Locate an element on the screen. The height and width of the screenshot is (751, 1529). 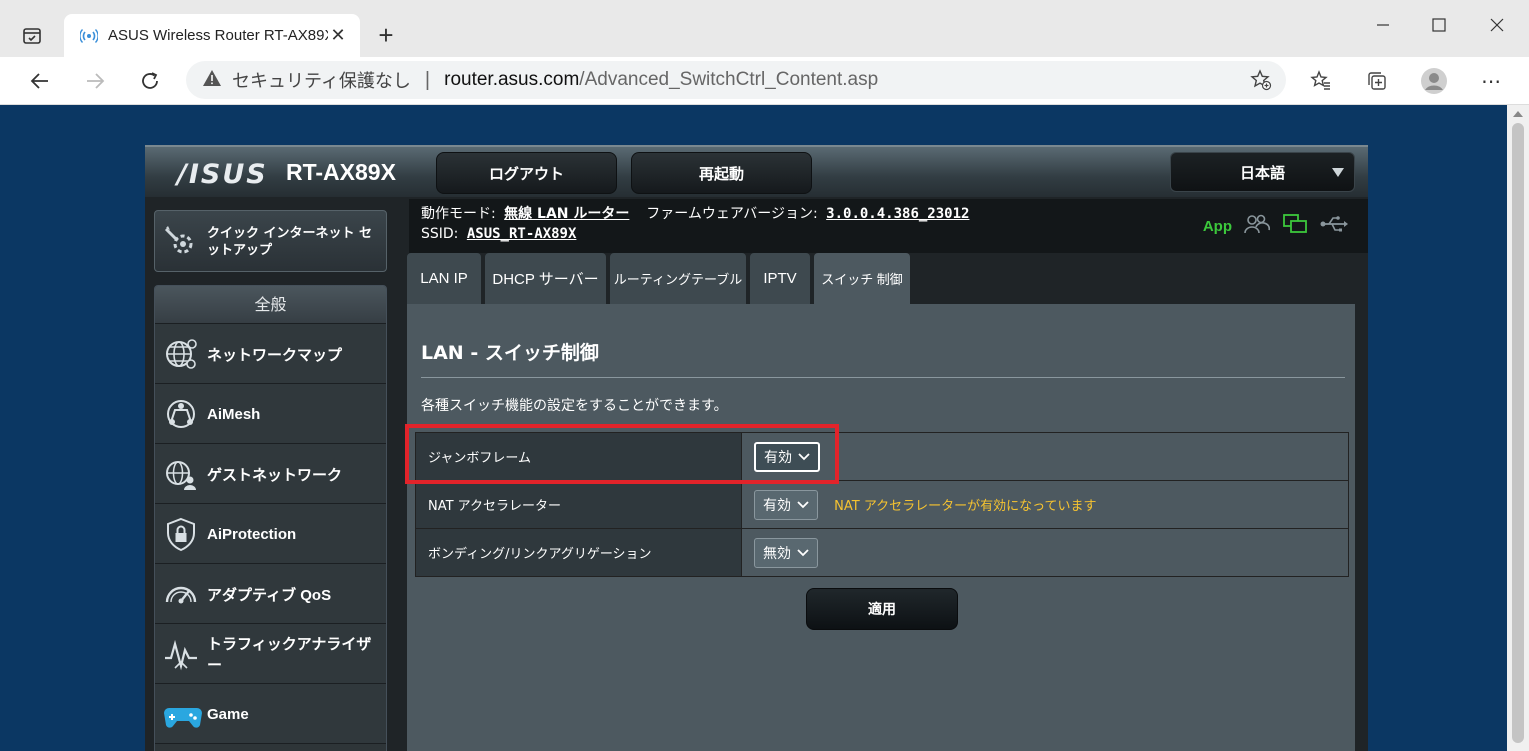
tab-close-icon: ✕ is located at coordinates (338, 35).